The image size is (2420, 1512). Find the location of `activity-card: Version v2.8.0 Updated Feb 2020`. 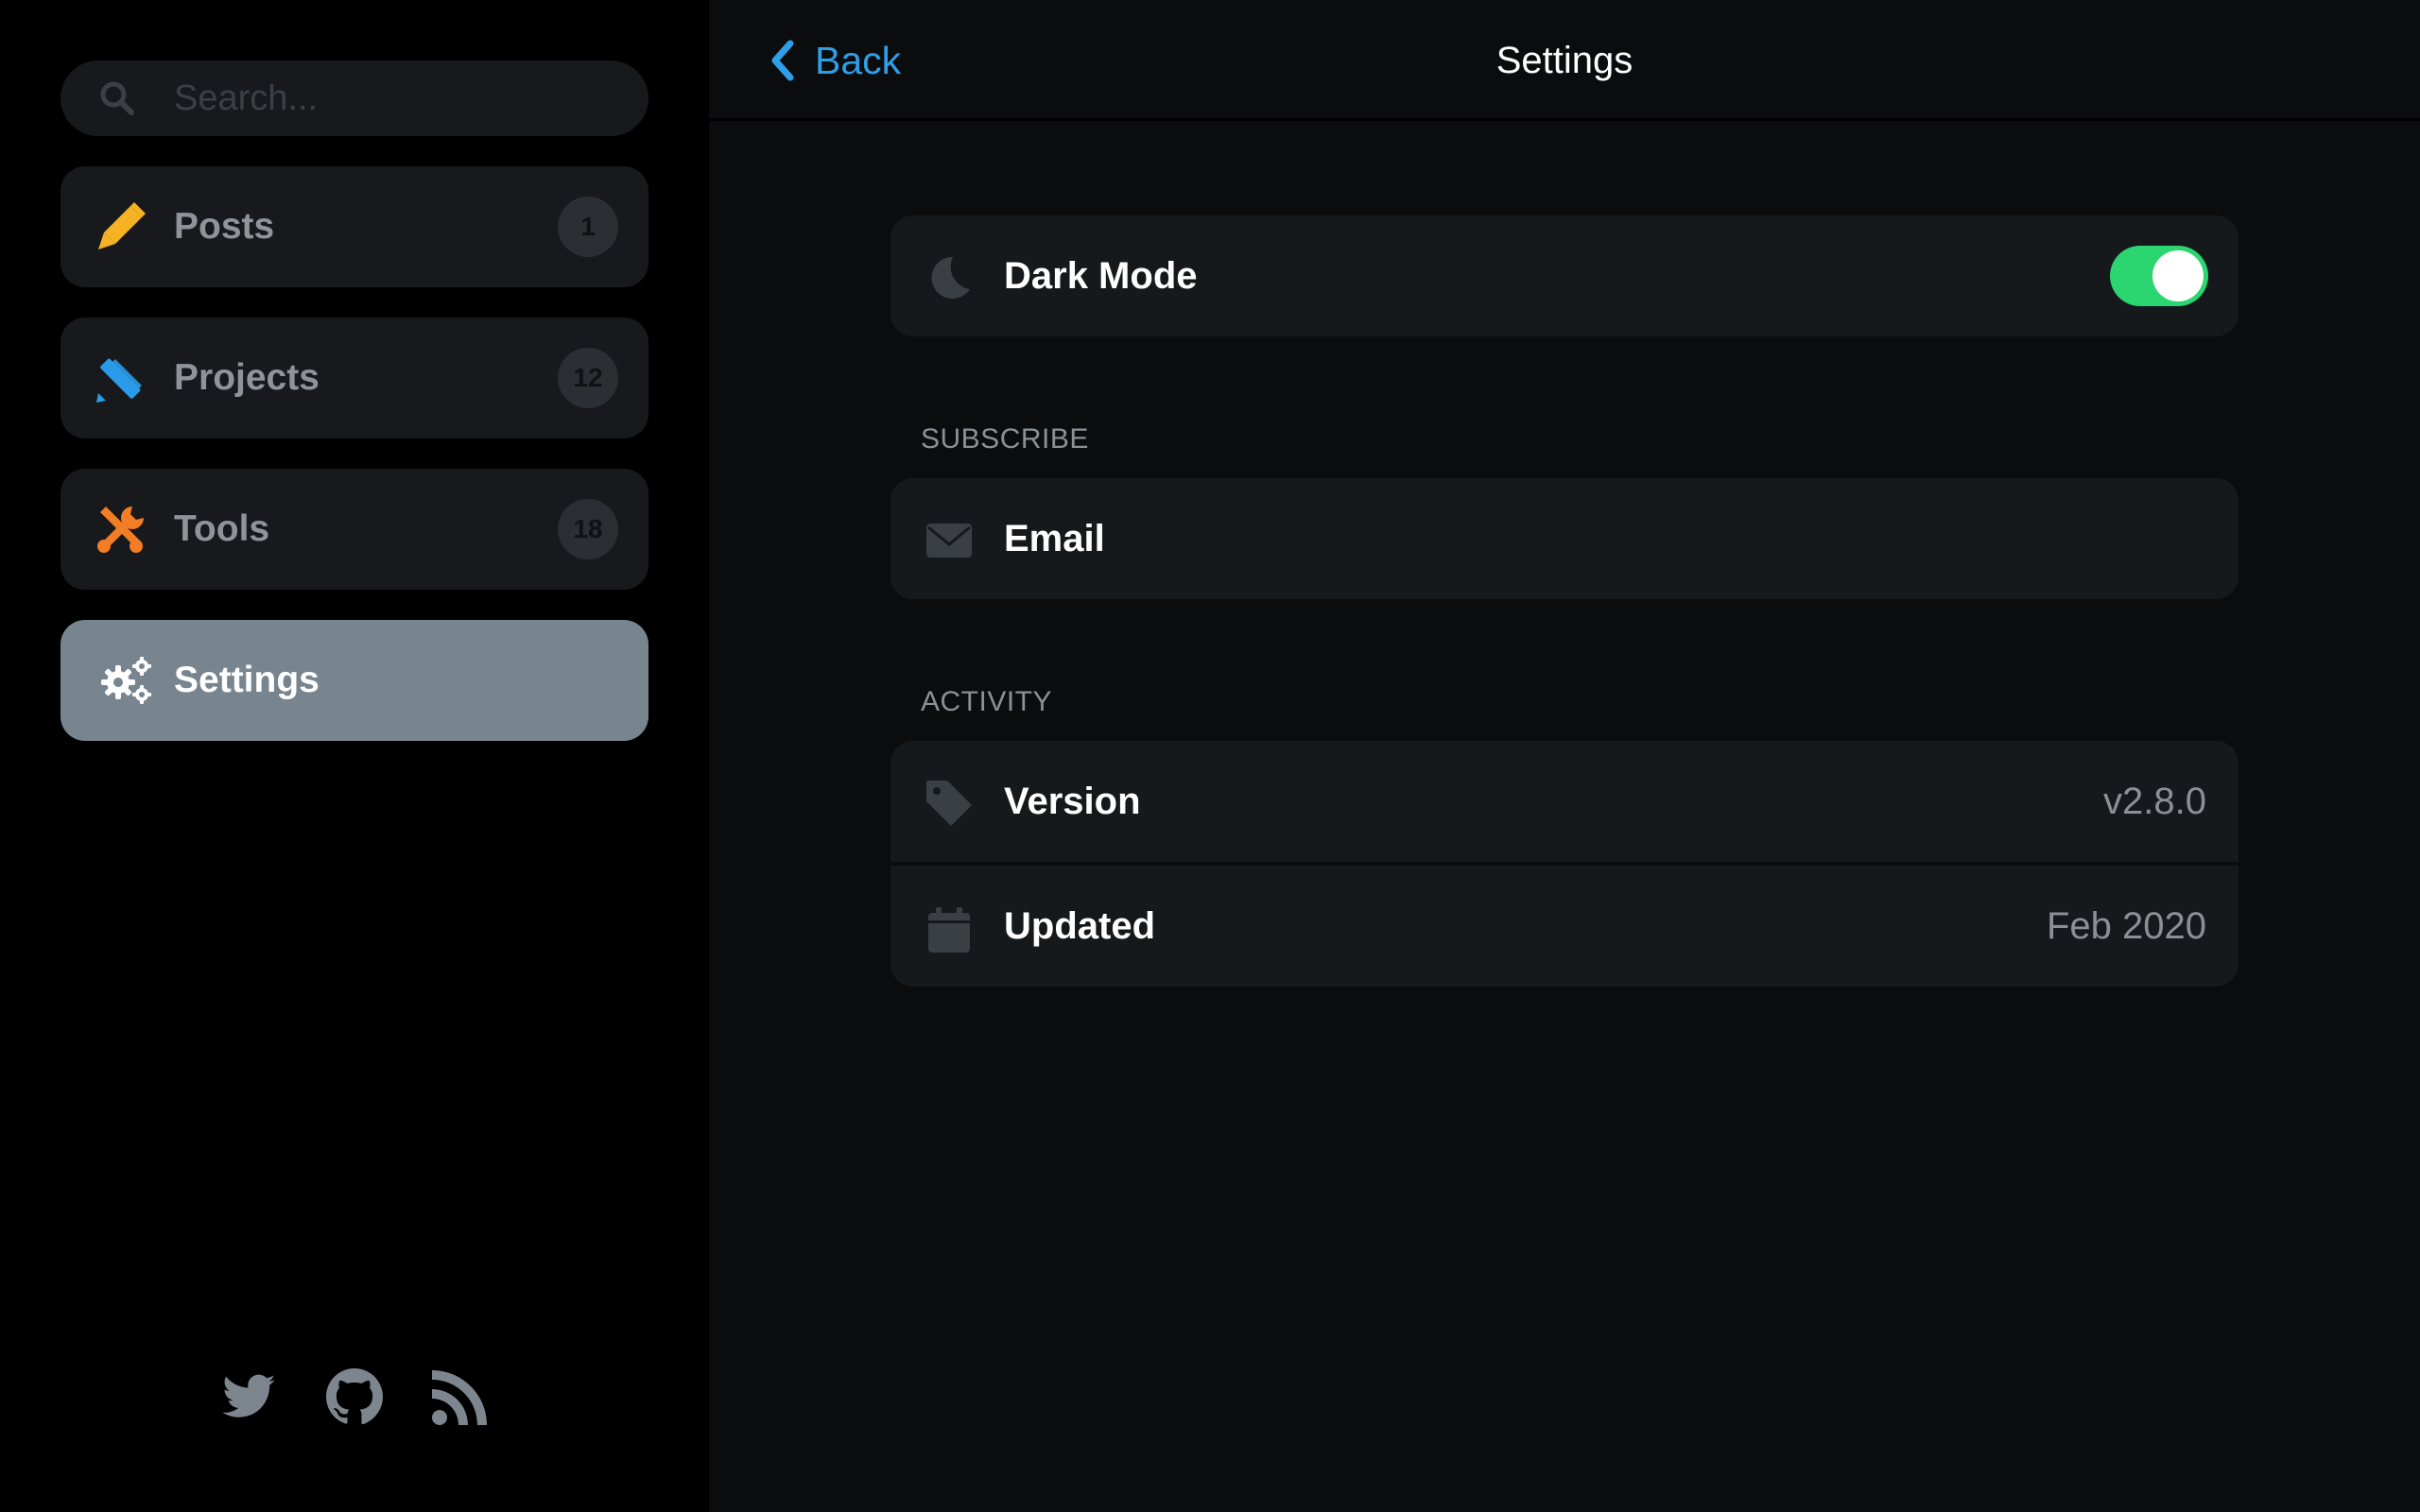

activity-card: Version v2.8.0 Updated Feb 2020 is located at coordinates (1564, 864).